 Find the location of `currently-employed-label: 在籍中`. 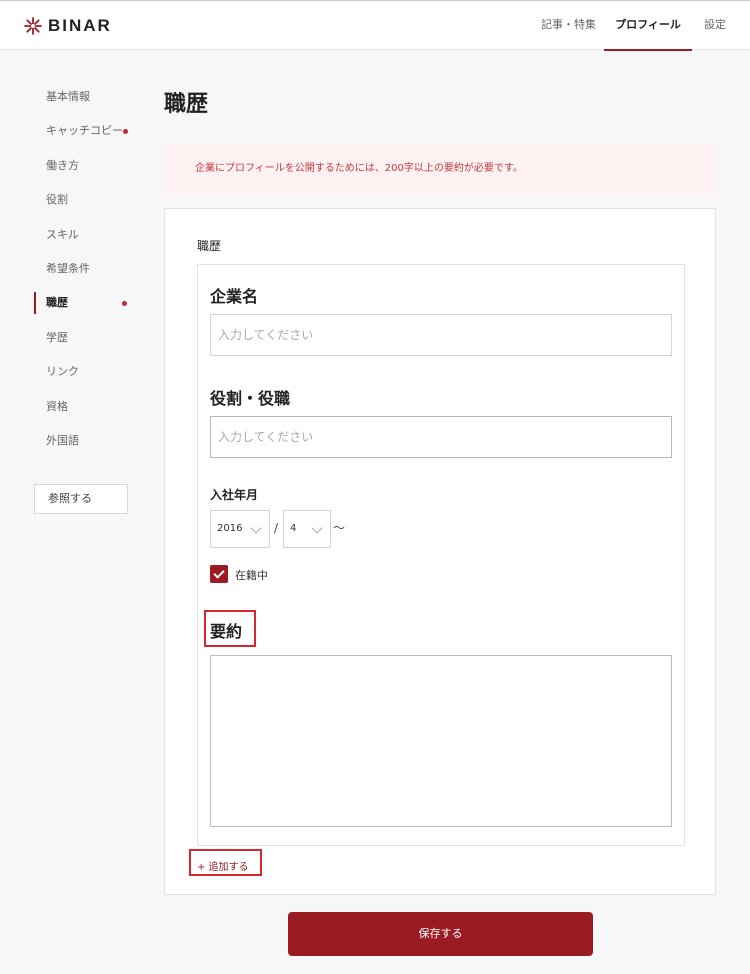

currently-employed-label: 在籍中 is located at coordinates (251, 575).